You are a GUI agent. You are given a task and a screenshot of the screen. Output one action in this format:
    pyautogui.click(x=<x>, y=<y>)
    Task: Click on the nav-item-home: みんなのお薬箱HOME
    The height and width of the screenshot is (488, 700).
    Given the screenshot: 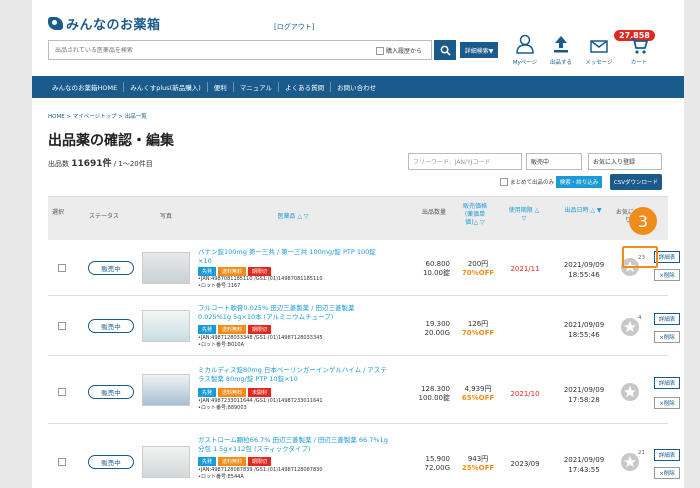 What is the action you would take?
    pyautogui.click(x=85, y=87)
    